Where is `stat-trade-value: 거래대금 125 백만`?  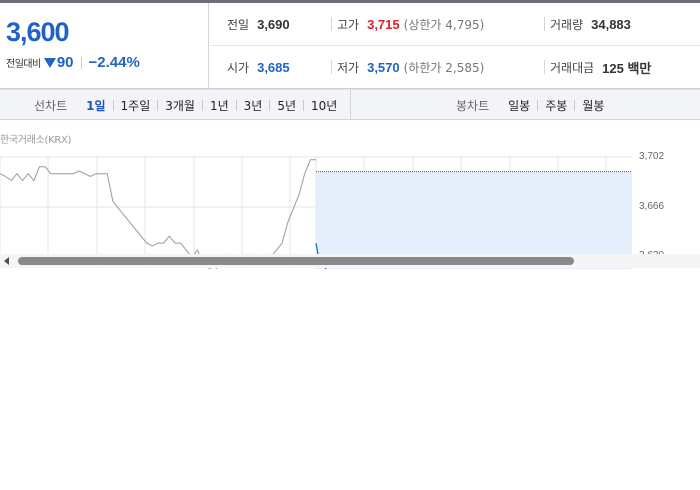
stat-trade-value: 거래대금 125 백만 is located at coordinates (600, 67).